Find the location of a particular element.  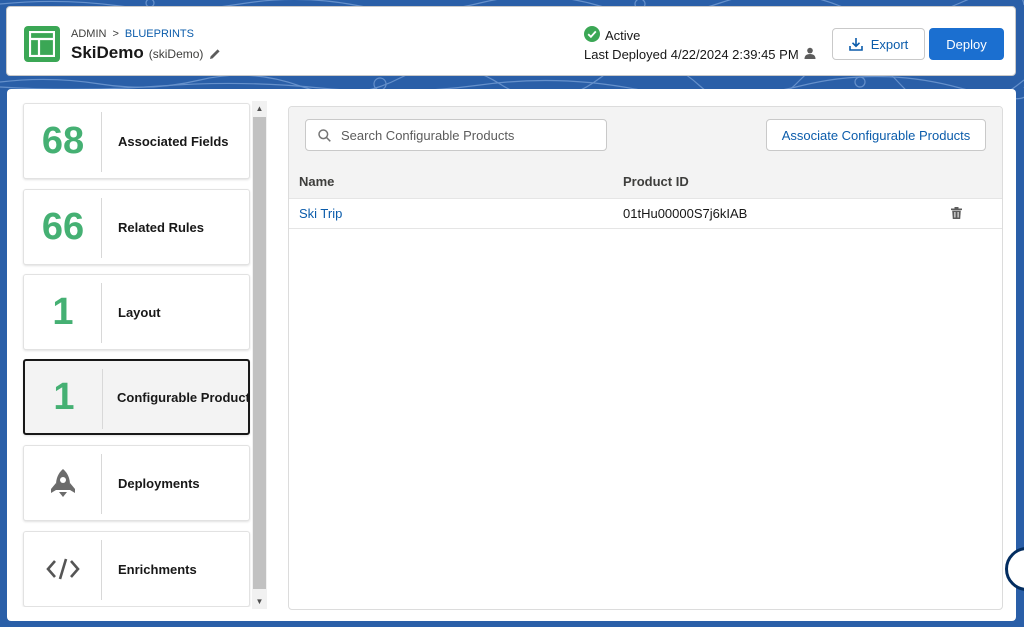

column-header-product-id: Product ID is located at coordinates (656, 181).